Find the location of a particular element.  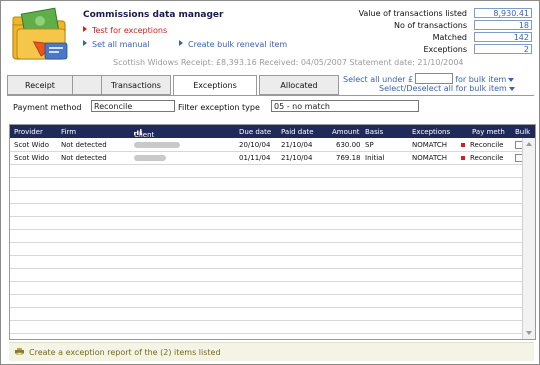

exception-type-field: 05 - no match is located at coordinates (345, 106).